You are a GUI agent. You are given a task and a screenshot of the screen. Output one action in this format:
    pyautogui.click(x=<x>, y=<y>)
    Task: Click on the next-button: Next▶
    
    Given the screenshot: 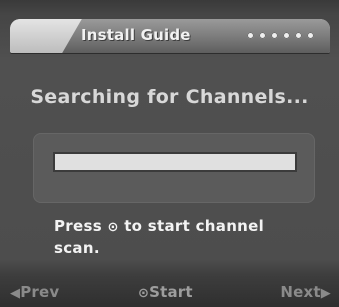 What is the action you would take?
    pyautogui.click(x=305, y=292)
    